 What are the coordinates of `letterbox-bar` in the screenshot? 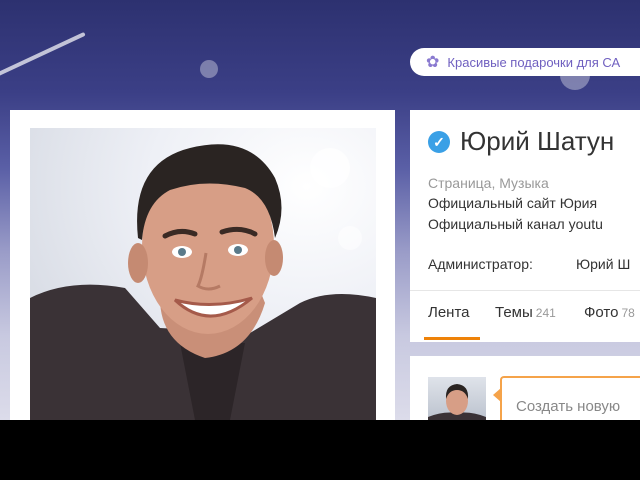 It's located at (320, 450).